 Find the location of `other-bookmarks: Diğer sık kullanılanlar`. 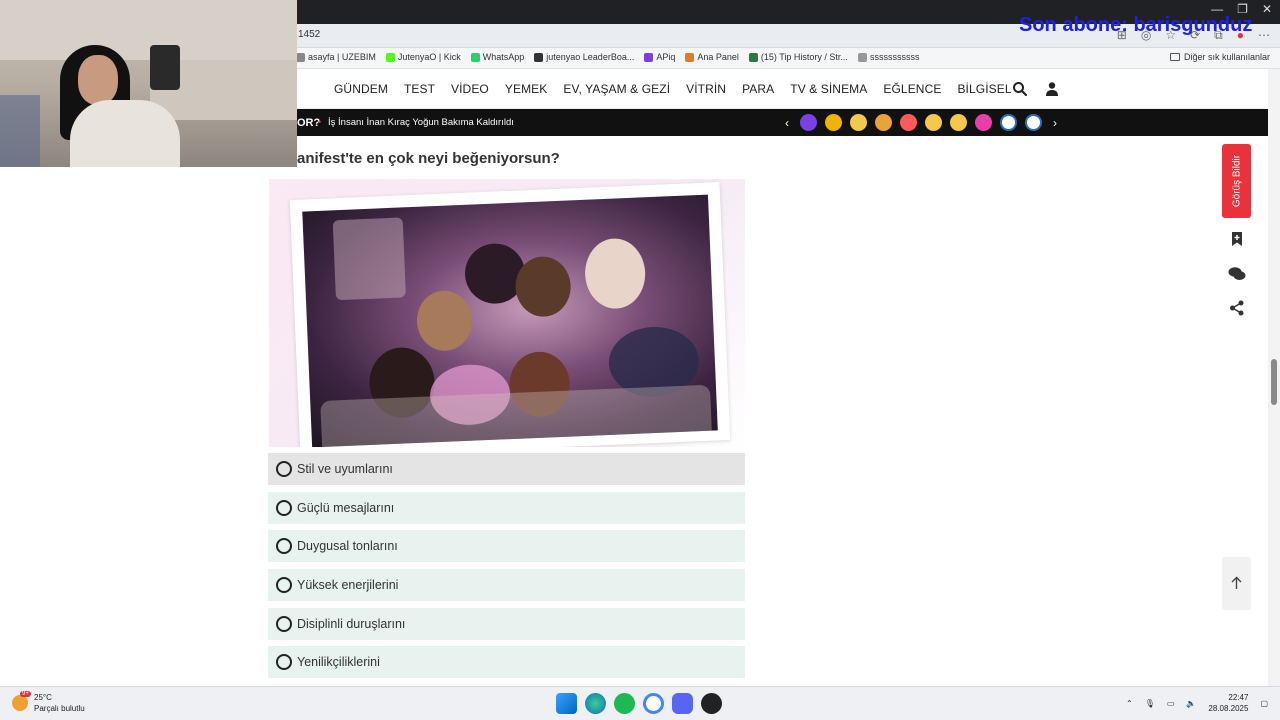

other-bookmarks: Diğer sık kullanılanlar is located at coordinates (1219, 57).